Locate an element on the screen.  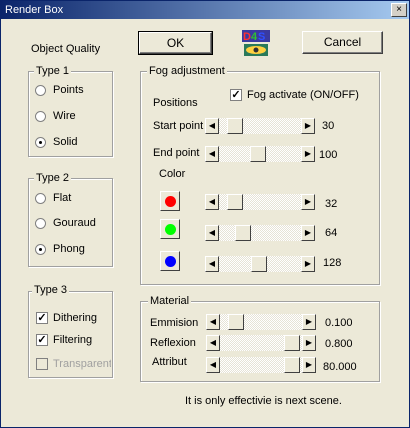
svg-text: S is located at coordinates (261, 37).